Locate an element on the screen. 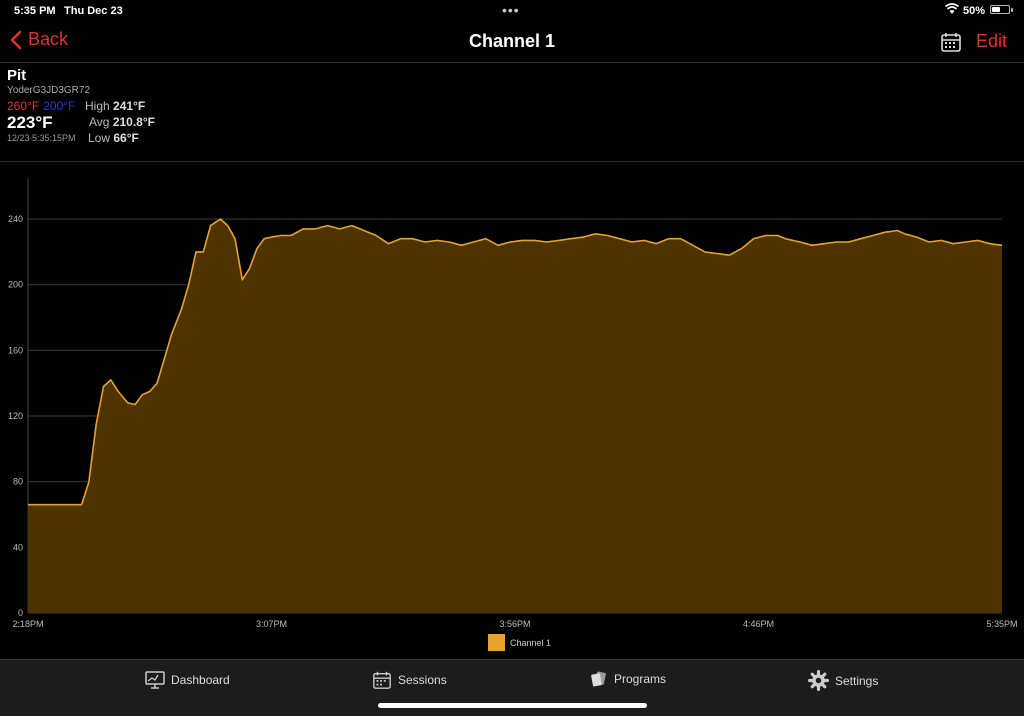  low-label: Low is located at coordinates (99, 138).